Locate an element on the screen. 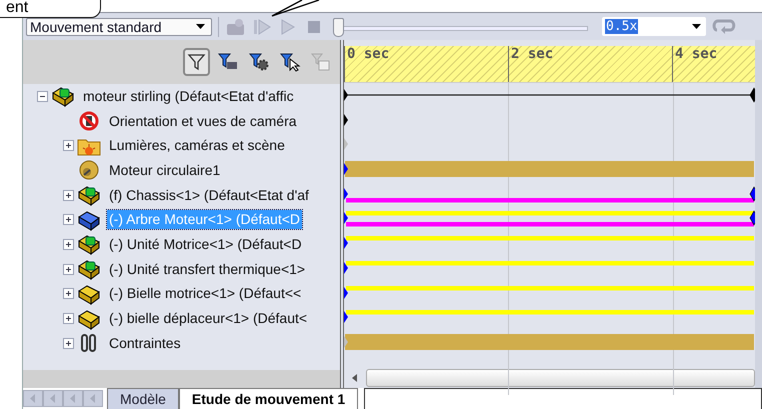 The height and width of the screenshot is (409, 762). tree-item: (-) bielle déplaceur<1> (Défaut< is located at coordinates (208, 318).